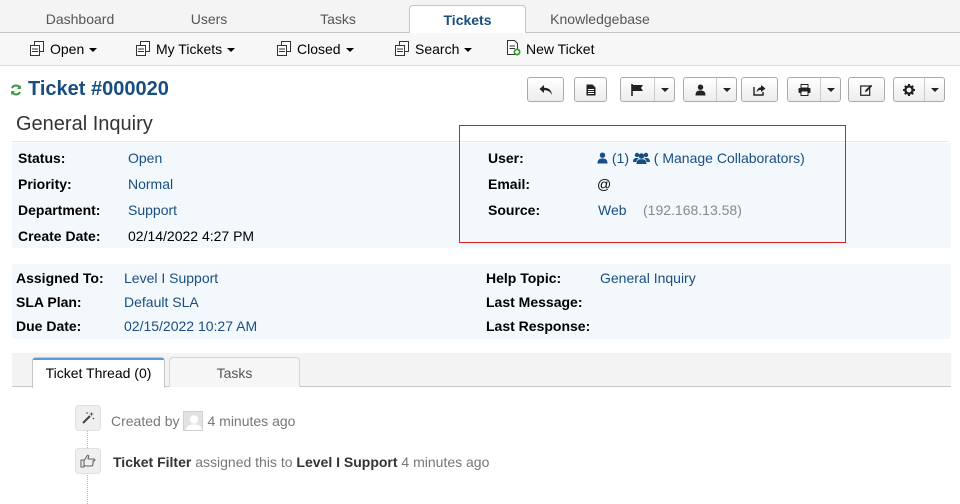 Image resolution: width=960 pixels, height=504 pixels. What do you see at coordinates (445, 462) in the screenshot?
I see `filter-time: 4 minutes ago` at bounding box center [445, 462].